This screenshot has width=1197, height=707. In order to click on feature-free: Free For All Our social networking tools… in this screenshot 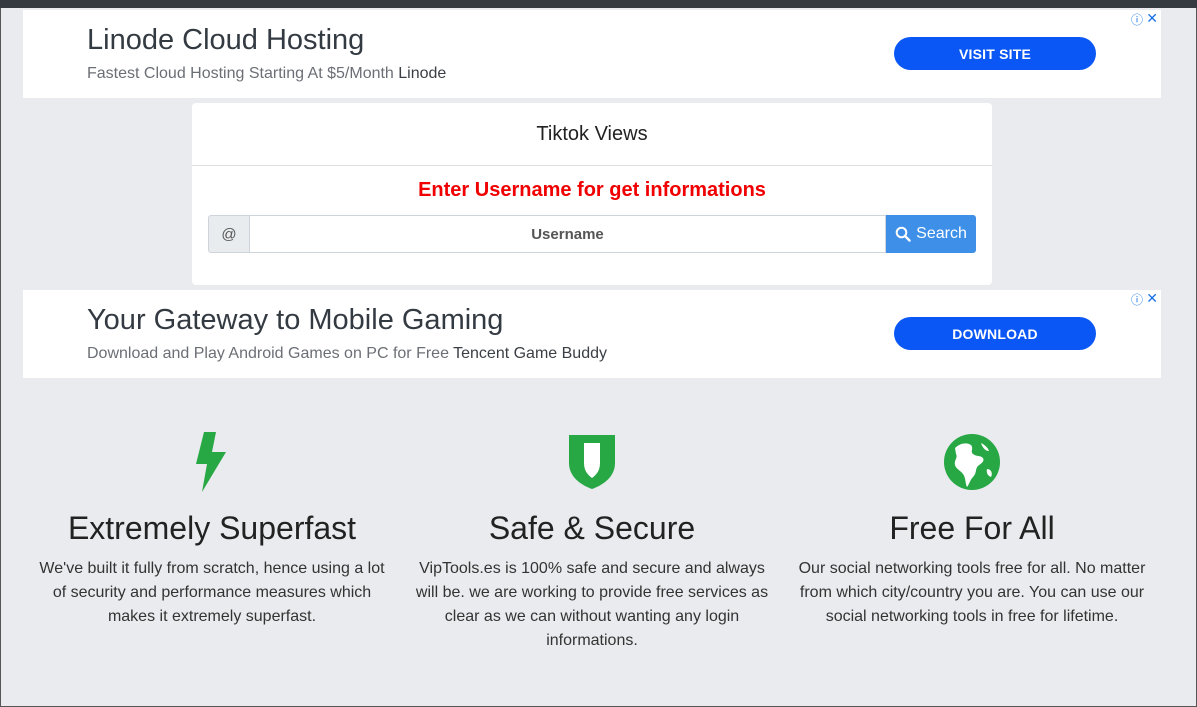, I will do `click(972, 529)`.